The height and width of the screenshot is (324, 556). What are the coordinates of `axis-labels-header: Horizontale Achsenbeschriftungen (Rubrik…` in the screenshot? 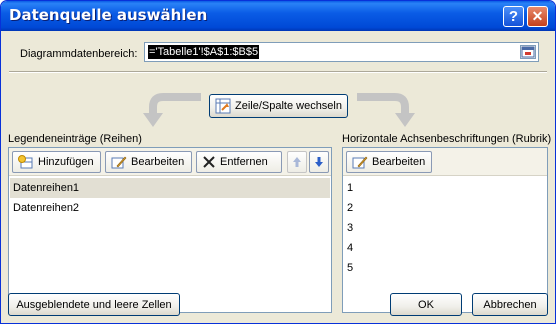 It's located at (447, 139).